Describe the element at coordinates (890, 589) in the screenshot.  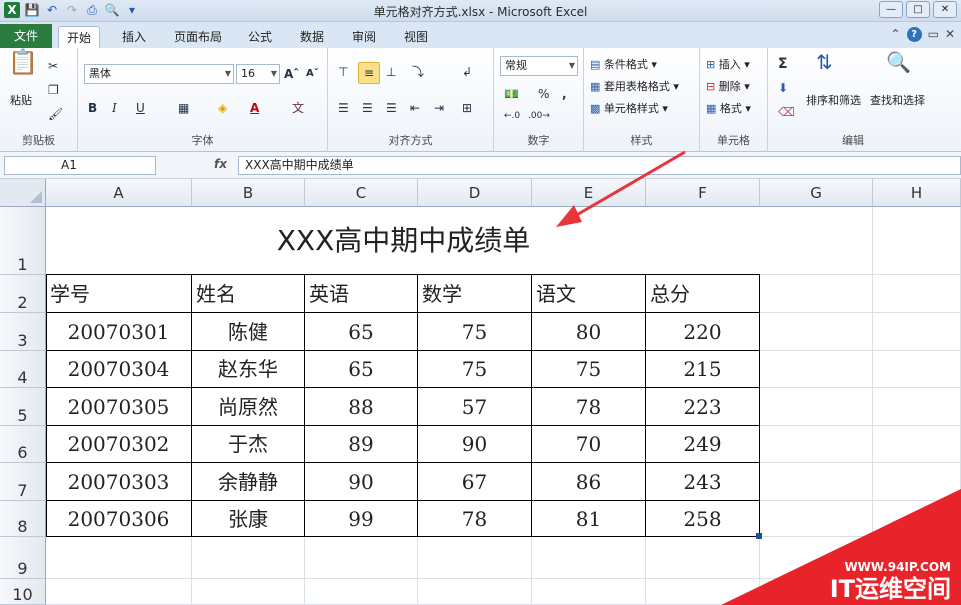
I see `watermark-brand: IT运维空间` at that location.